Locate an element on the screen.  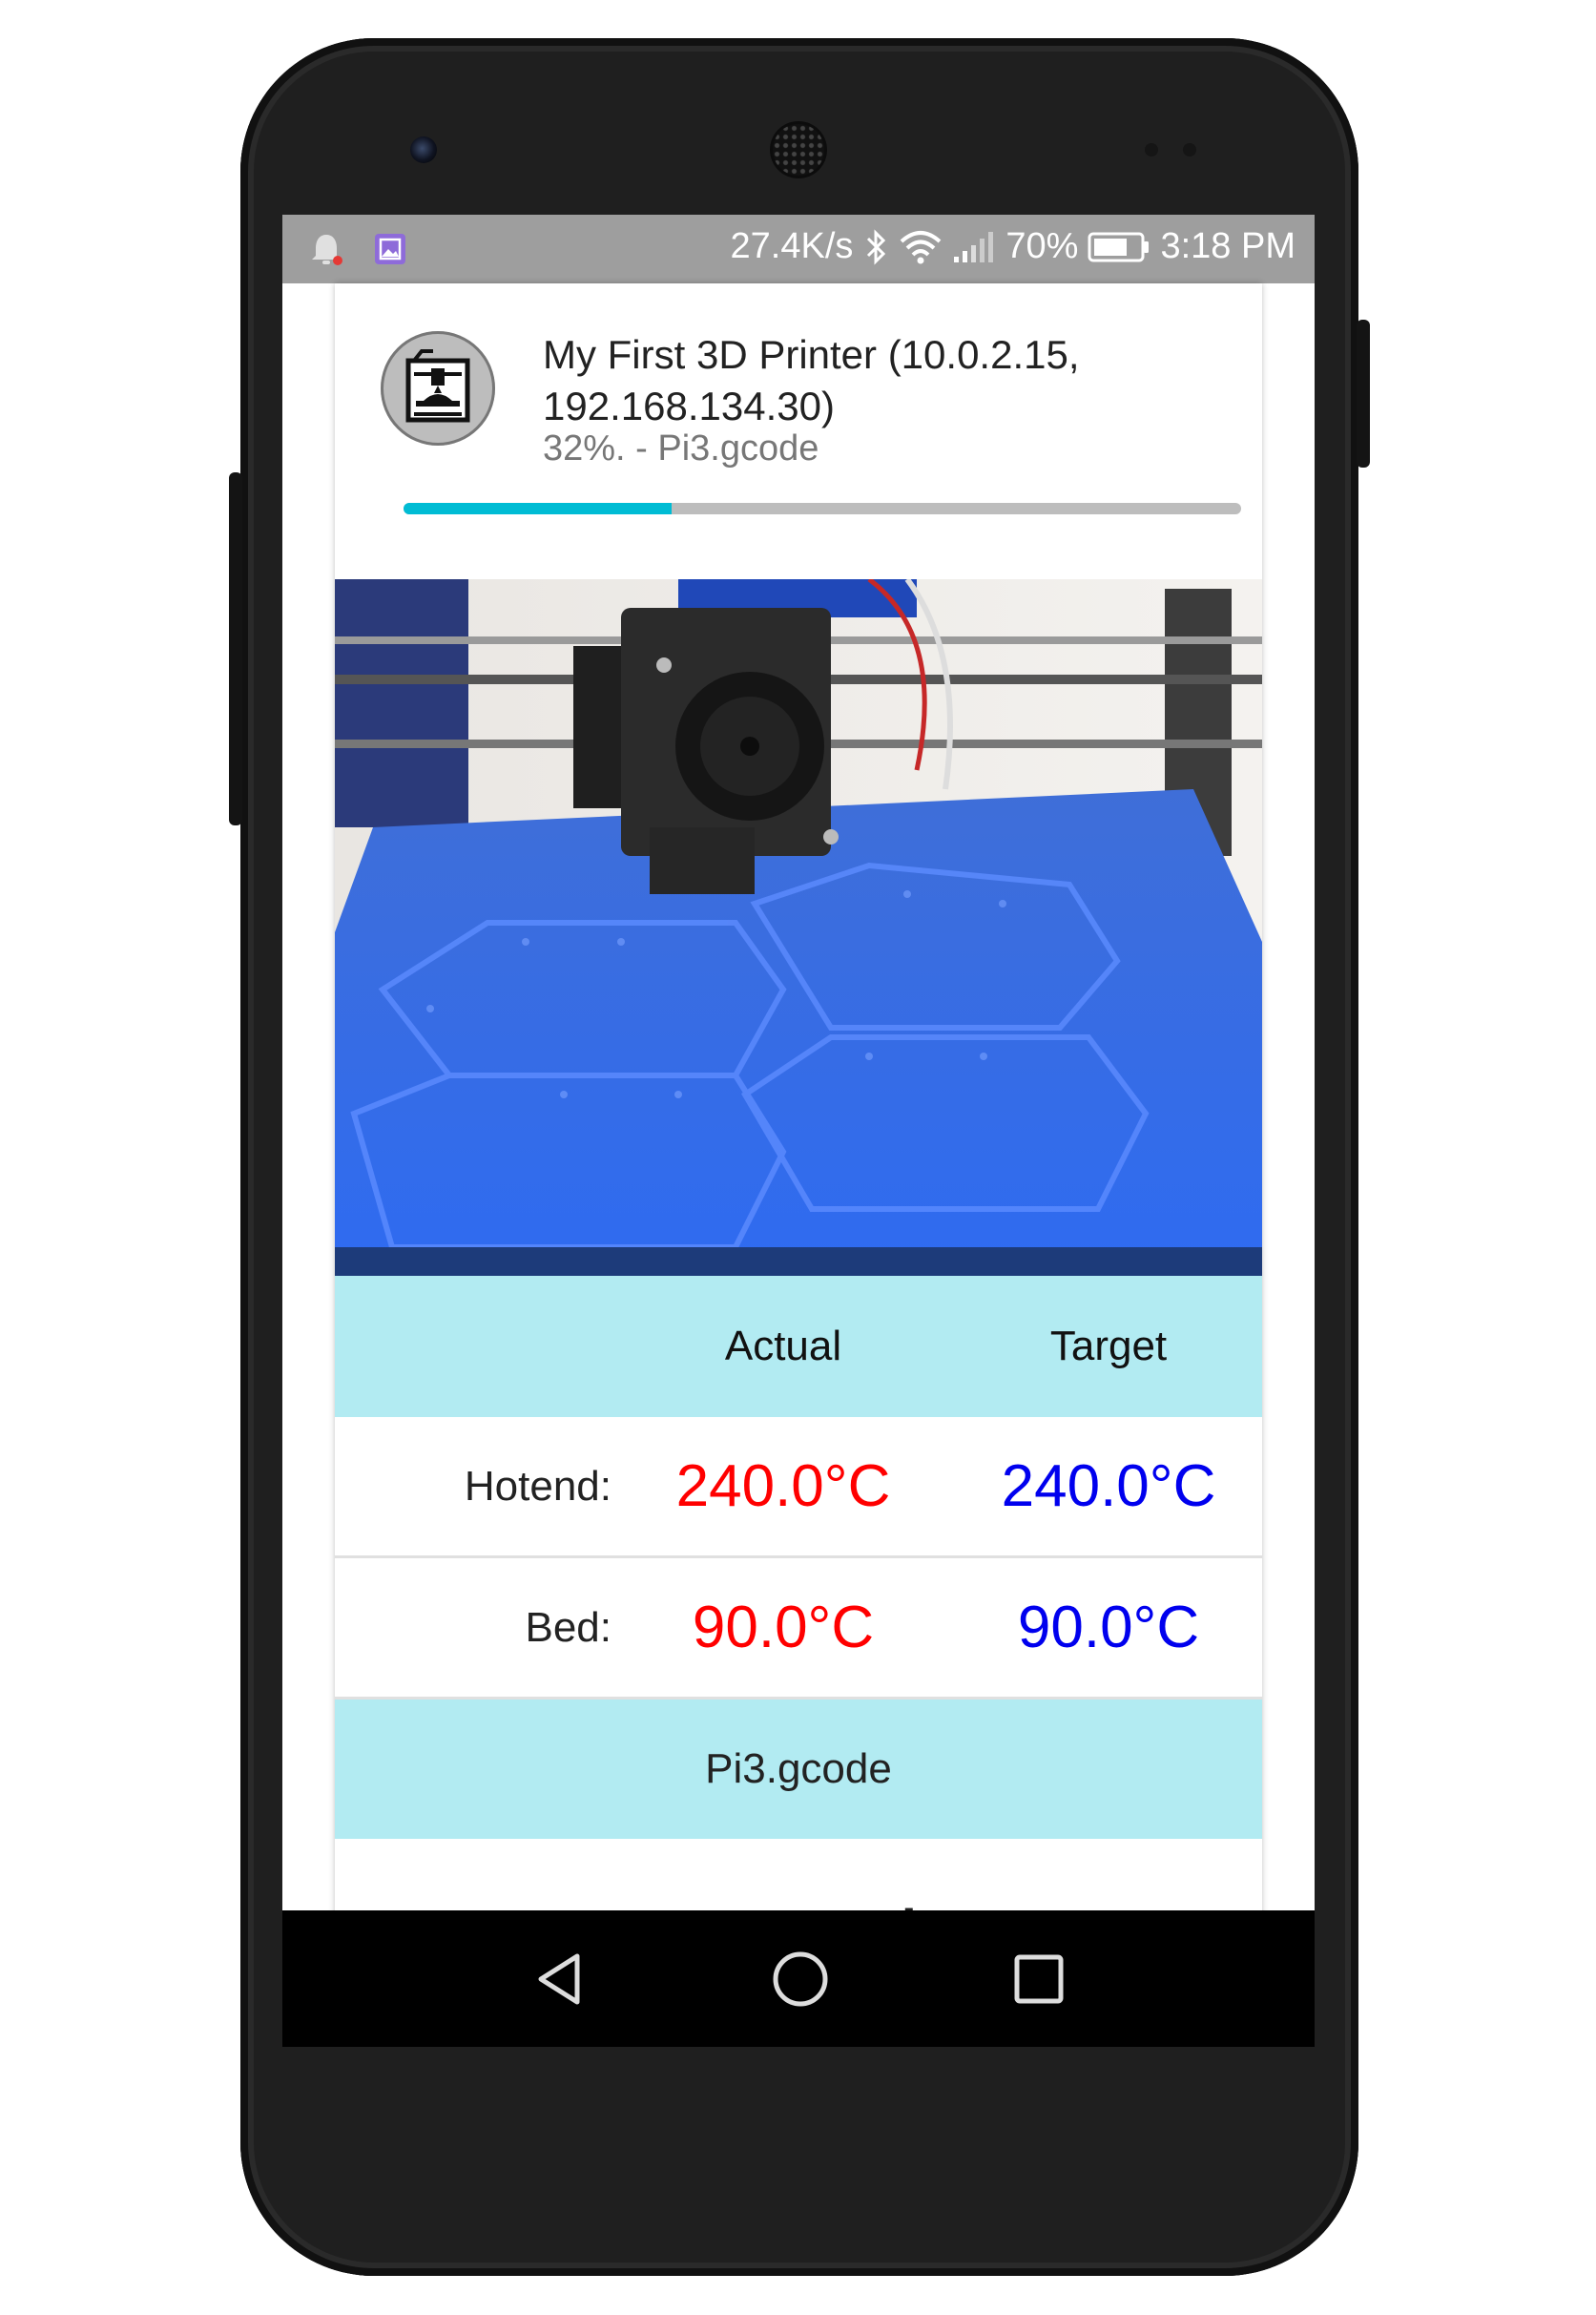
file-row: Pi3.gcode is located at coordinates (798, 1769).